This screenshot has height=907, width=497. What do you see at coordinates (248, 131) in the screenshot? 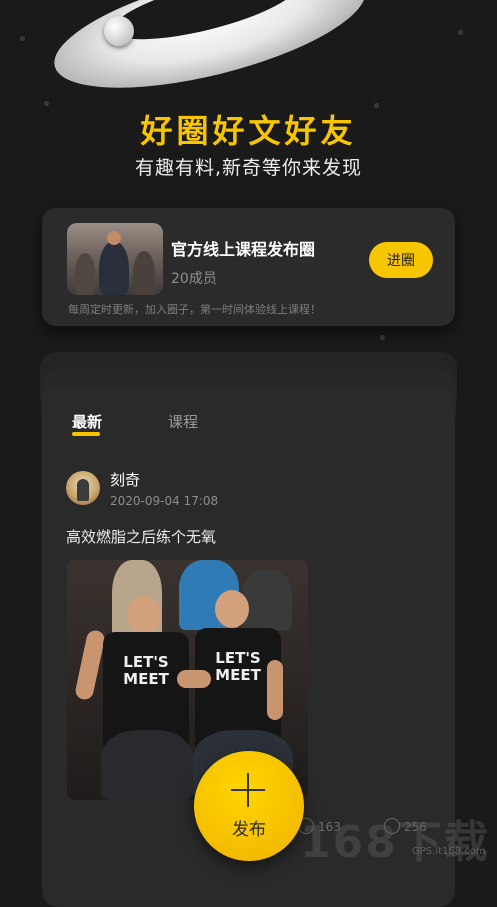
I see `hero-title: 好圈好文好友` at bounding box center [248, 131].